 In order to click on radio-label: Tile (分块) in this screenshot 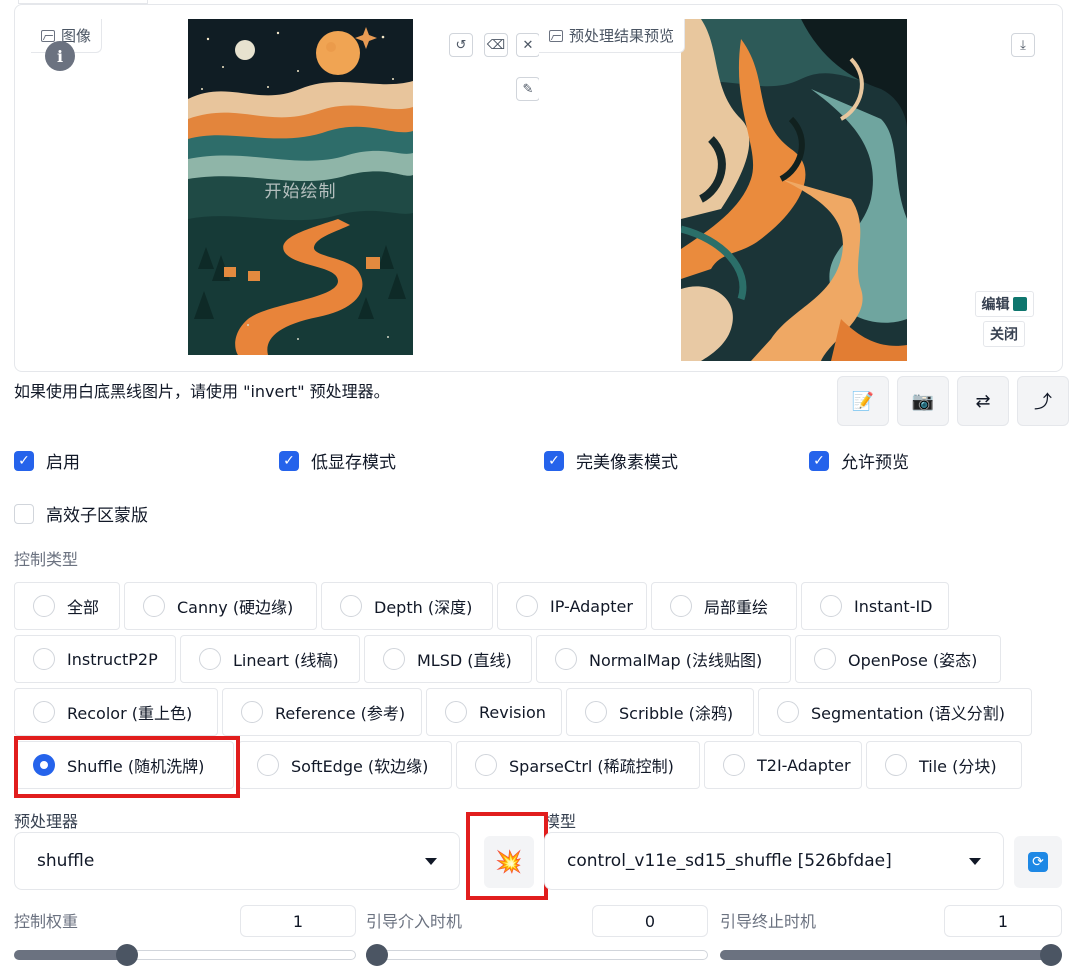, I will do `click(958, 766)`.